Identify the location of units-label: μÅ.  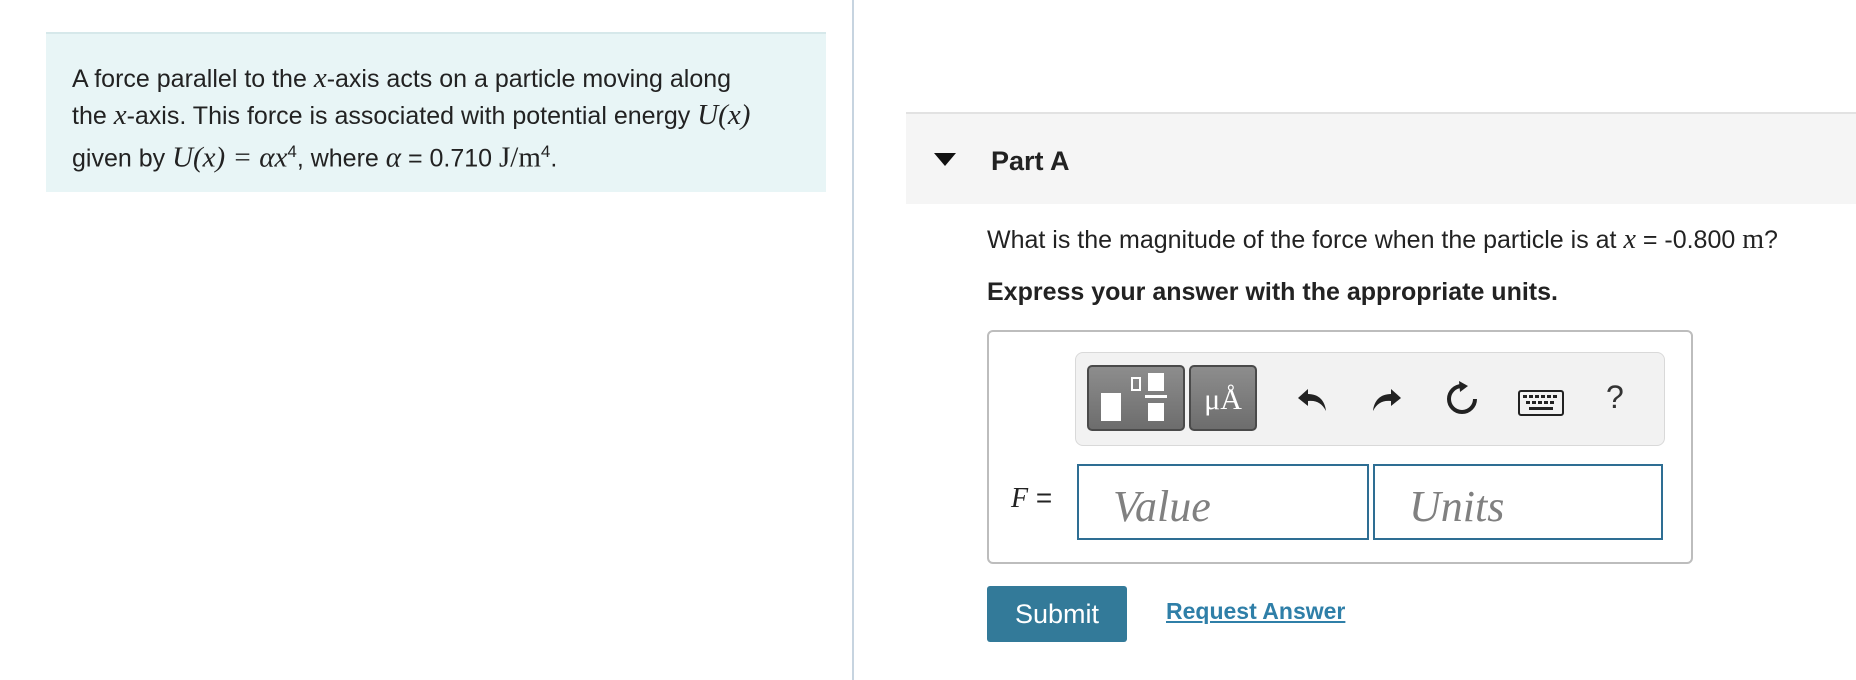
(1223, 399).